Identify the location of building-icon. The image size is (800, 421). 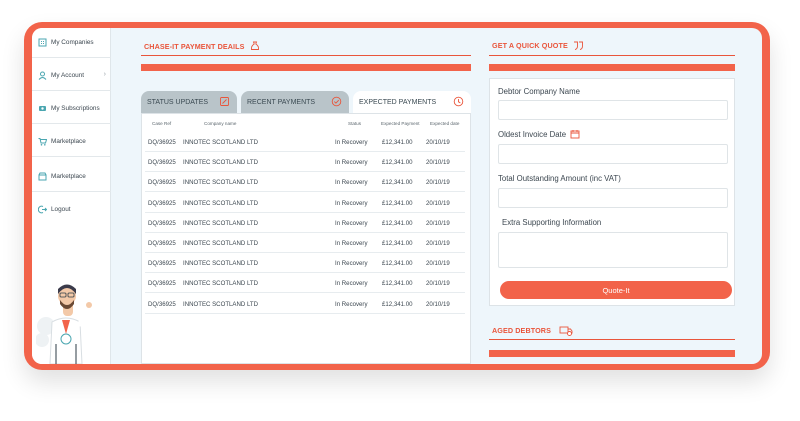
(42, 42).